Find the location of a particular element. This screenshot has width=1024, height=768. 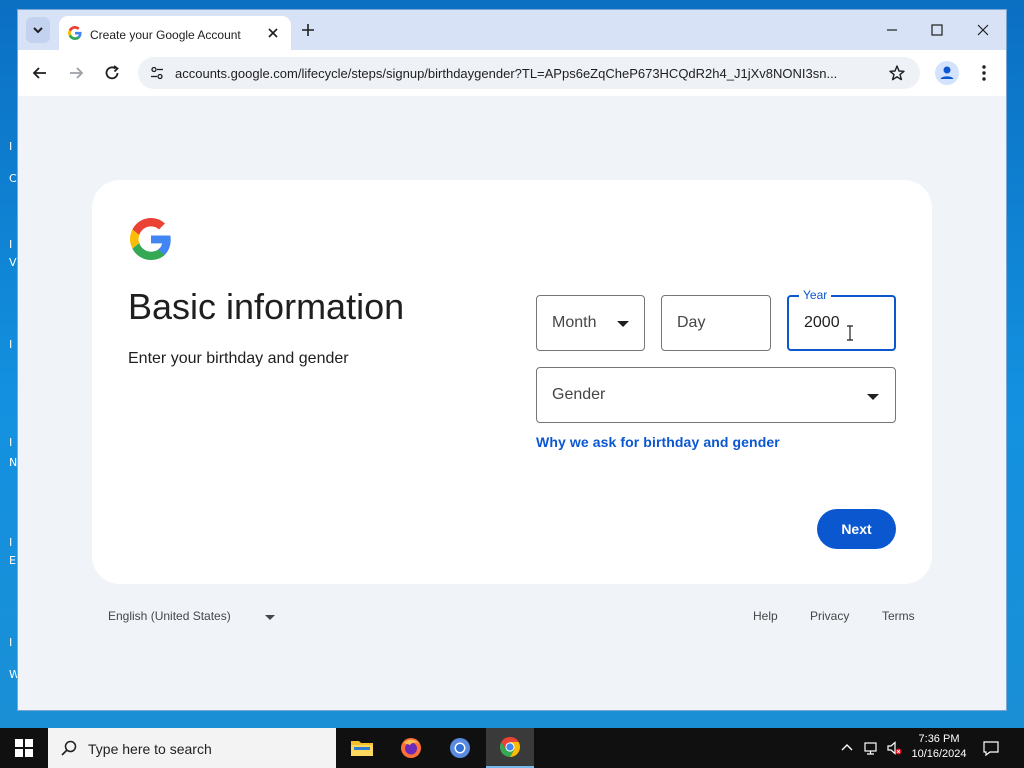

search-icon is located at coordinates (69, 748).